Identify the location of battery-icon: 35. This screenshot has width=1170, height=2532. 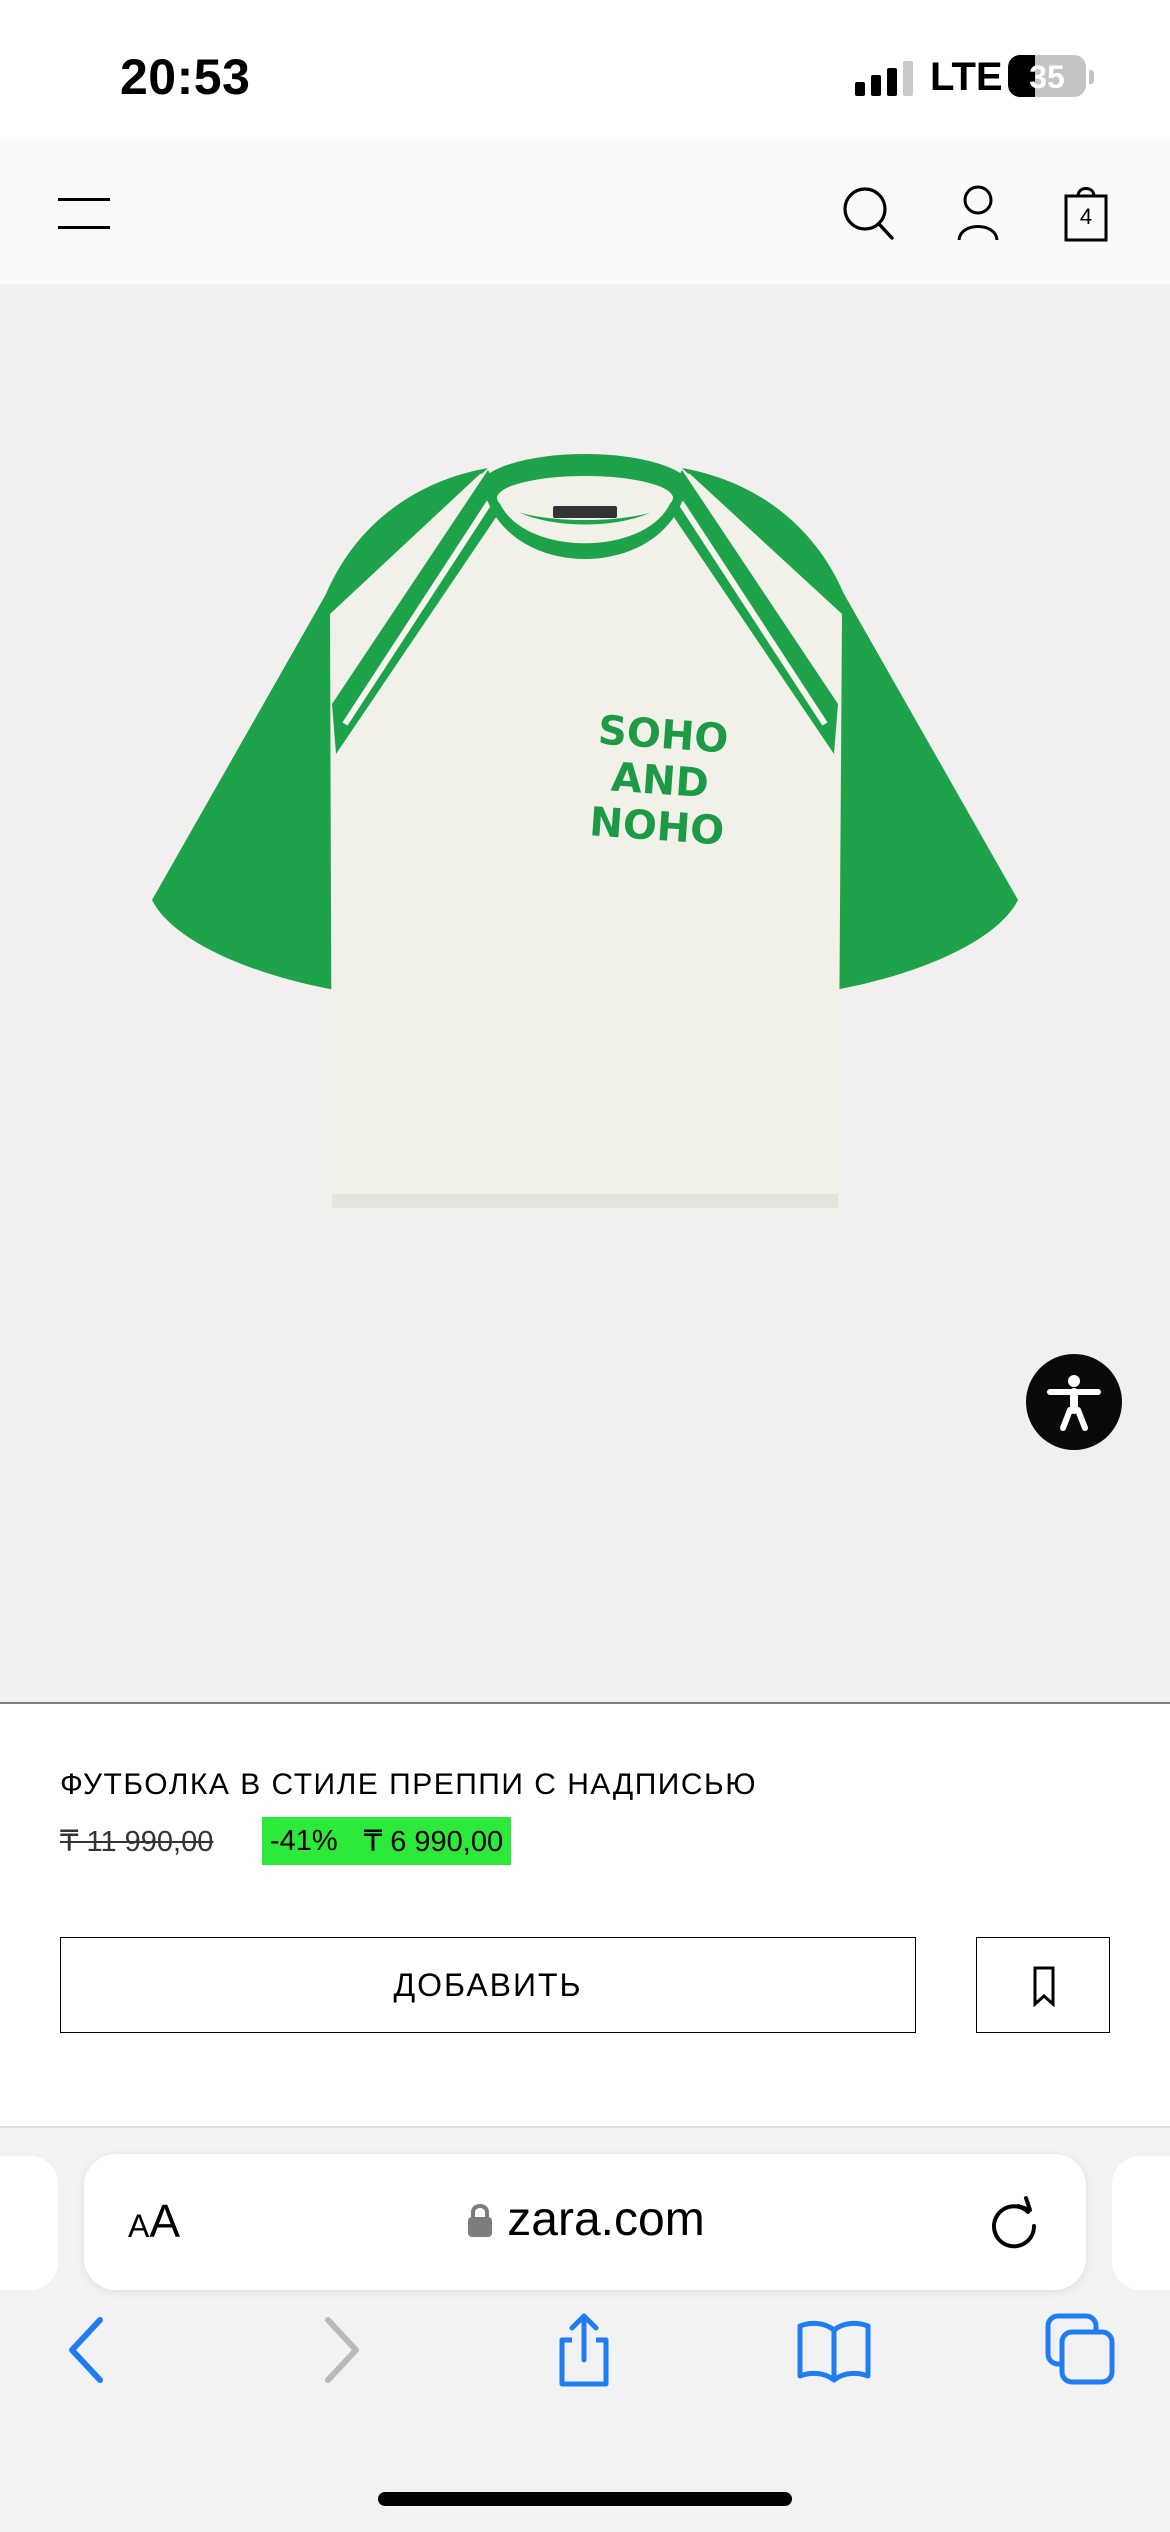
(1047, 76).